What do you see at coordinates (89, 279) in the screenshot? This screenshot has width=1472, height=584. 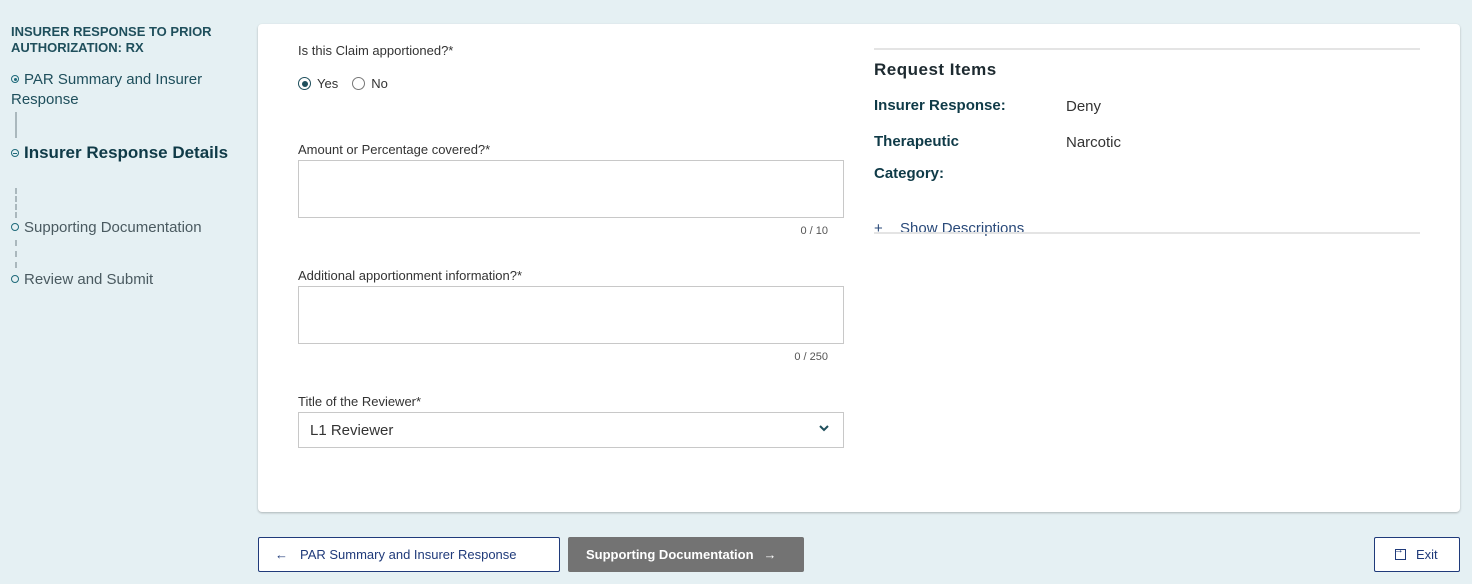 I see `step-label: Review and Submit` at bounding box center [89, 279].